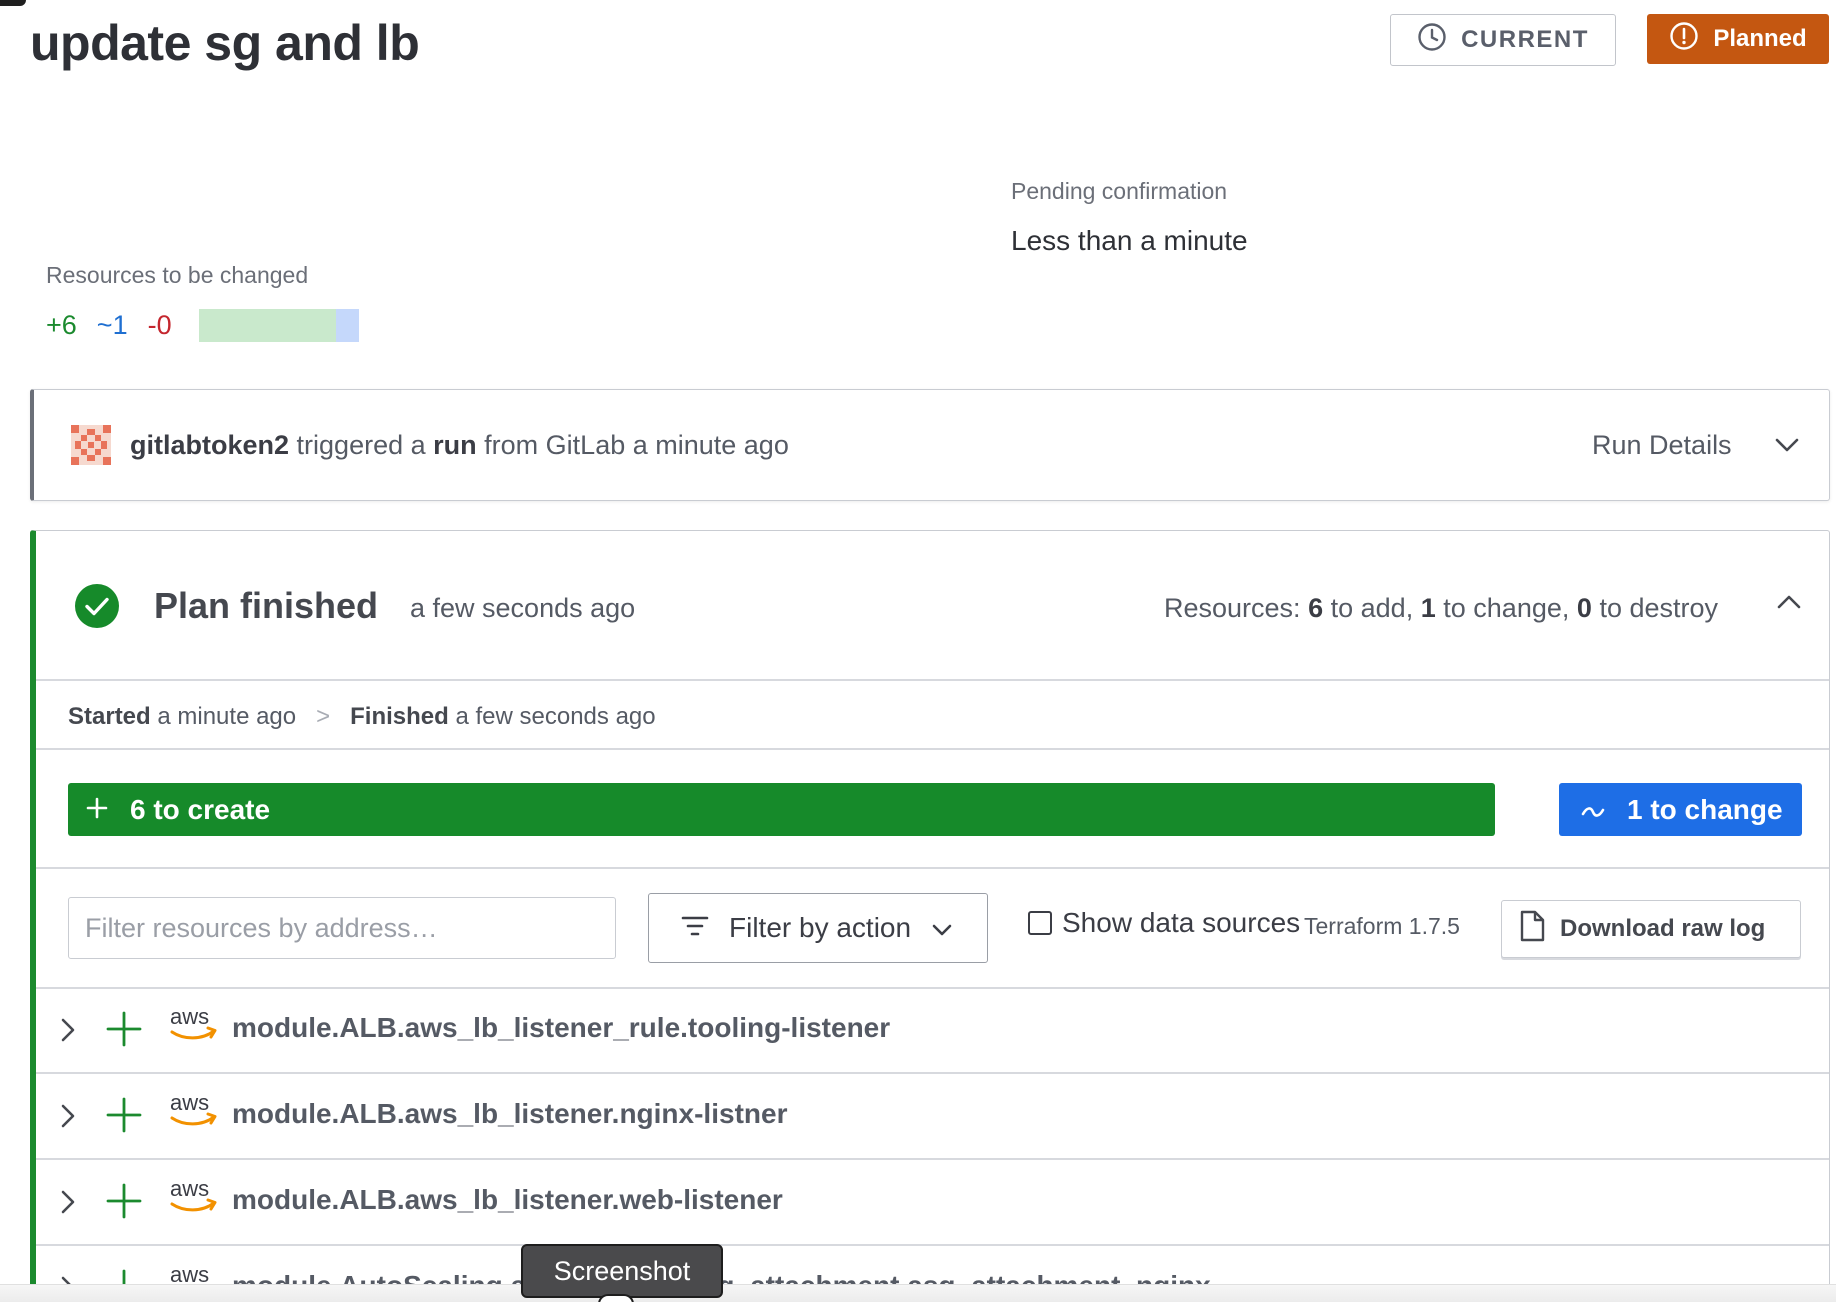 The height and width of the screenshot is (1302, 1836). Describe the element at coordinates (1532, 929) in the screenshot. I see `file-icon` at that location.